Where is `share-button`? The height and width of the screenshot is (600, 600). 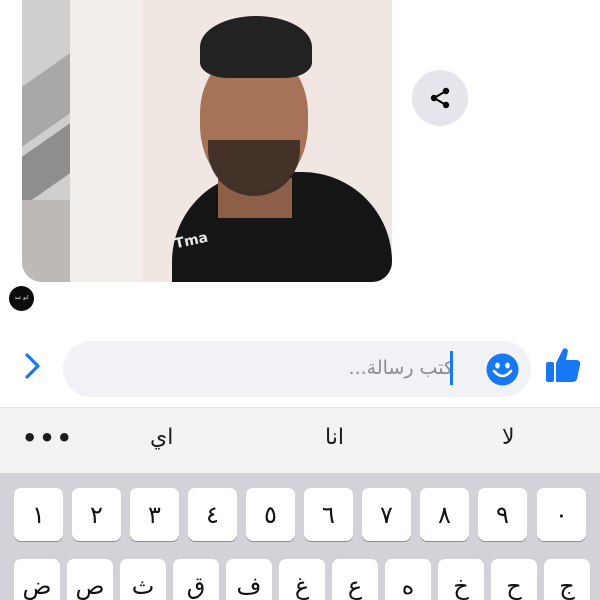 share-button is located at coordinates (440, 98).